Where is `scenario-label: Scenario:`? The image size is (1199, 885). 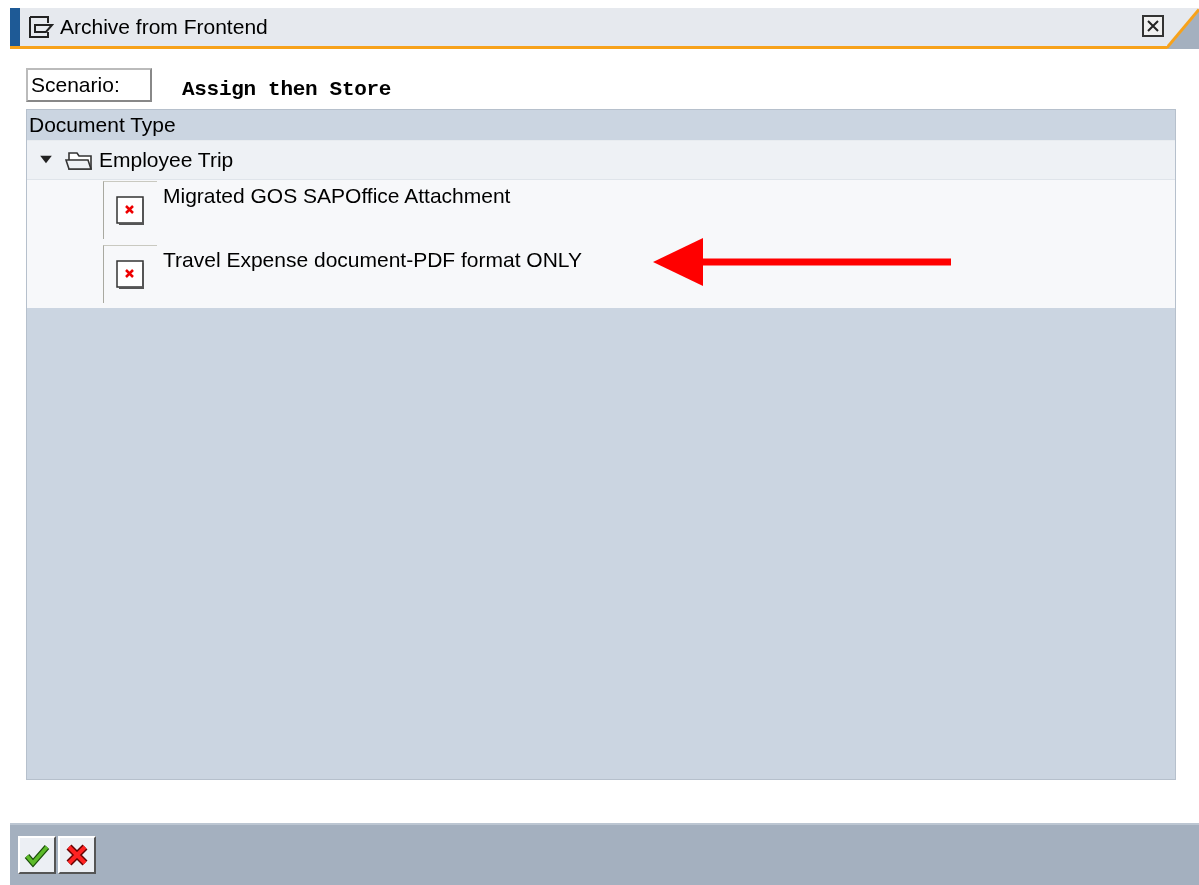
scenario-label: Scenario: is located at coordinates (89, 85).